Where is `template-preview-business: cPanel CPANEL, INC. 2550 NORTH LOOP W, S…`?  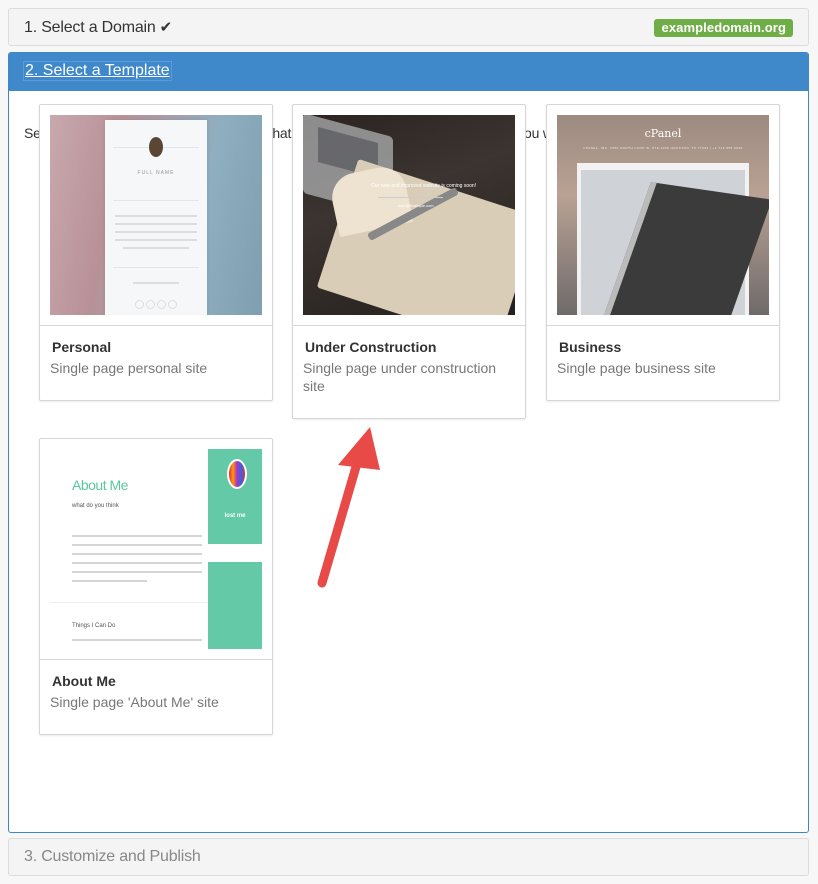 template-preview-business: cPanel CPANEL, INC. 2550 NORTH LOOP W, S… is located at coordinates (663, 215).